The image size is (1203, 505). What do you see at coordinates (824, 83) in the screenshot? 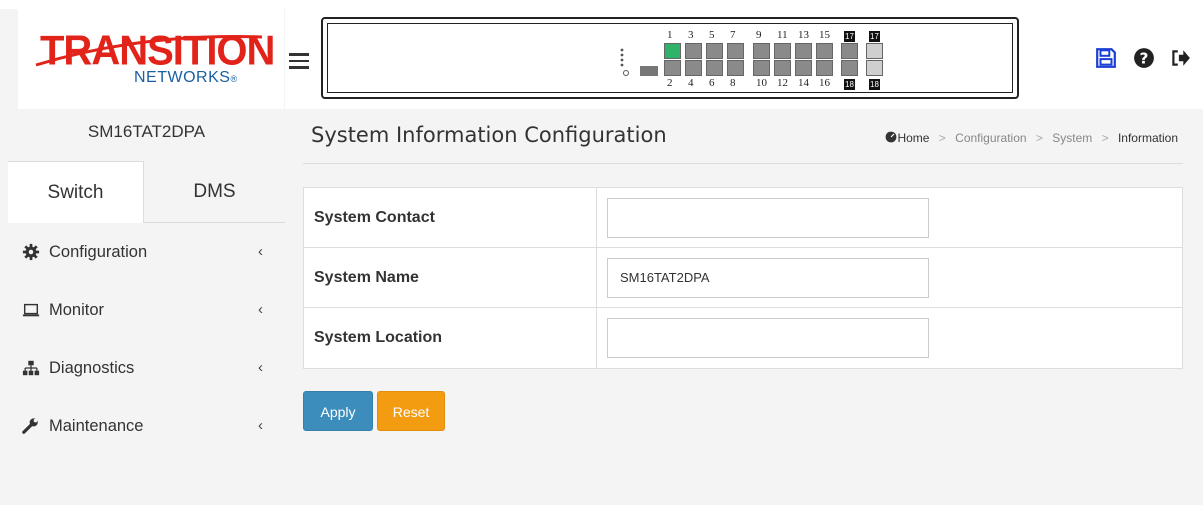
I see `port-label-16: 16` at bounding box center [824, 83].